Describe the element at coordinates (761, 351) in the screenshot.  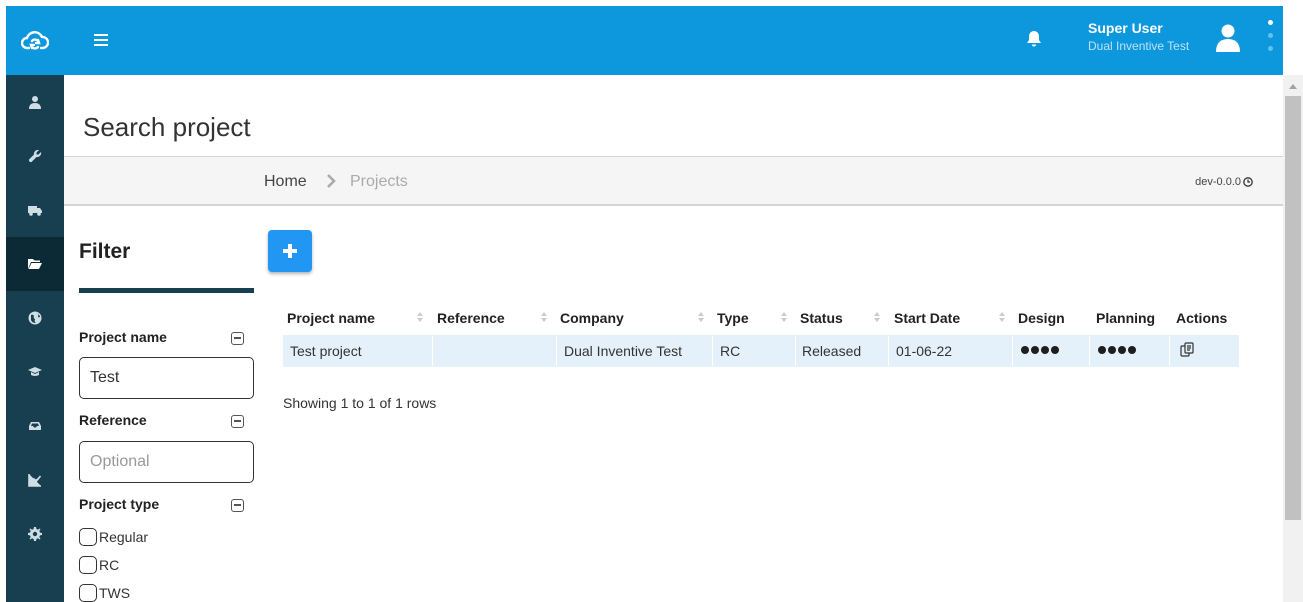
I see `table-row` at that location.